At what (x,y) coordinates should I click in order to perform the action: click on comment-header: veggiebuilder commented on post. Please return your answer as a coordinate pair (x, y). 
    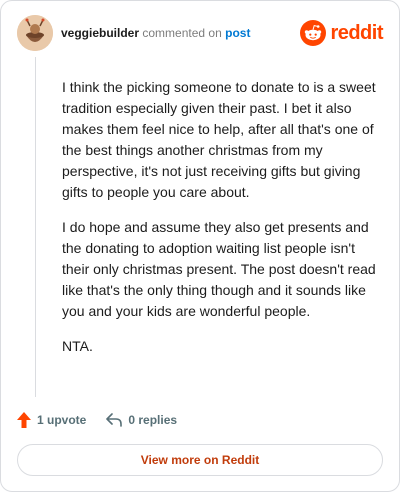
    Looking at the image, I should click on (133, 33).